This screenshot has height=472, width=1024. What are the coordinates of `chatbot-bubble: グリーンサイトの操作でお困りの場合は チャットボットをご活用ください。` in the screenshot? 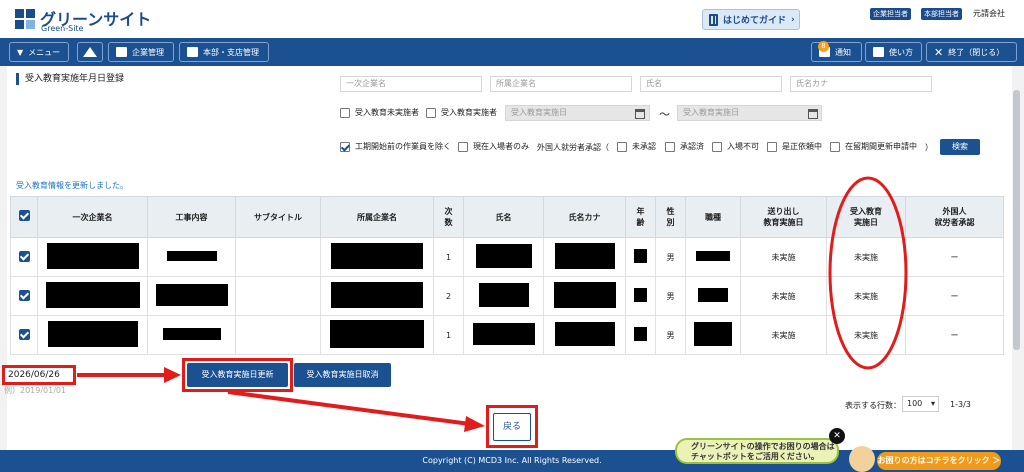 It's located at (757, 451).